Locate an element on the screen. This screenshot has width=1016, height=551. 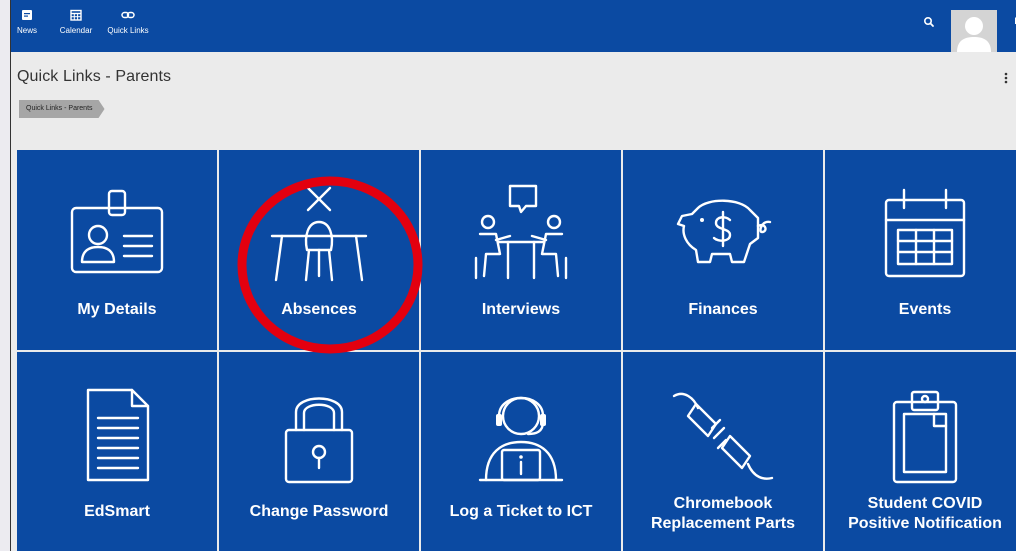
id-card-icon is located at coordinates (117, 231).